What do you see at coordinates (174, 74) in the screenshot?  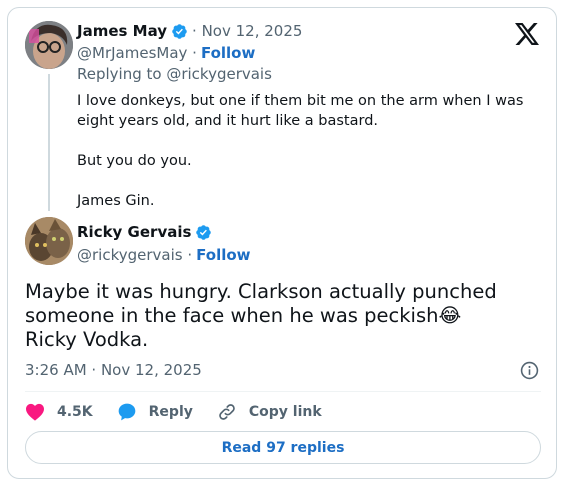 I see `replying-to-label: Replying to @rickygervais` at bounding box center [174, 74].